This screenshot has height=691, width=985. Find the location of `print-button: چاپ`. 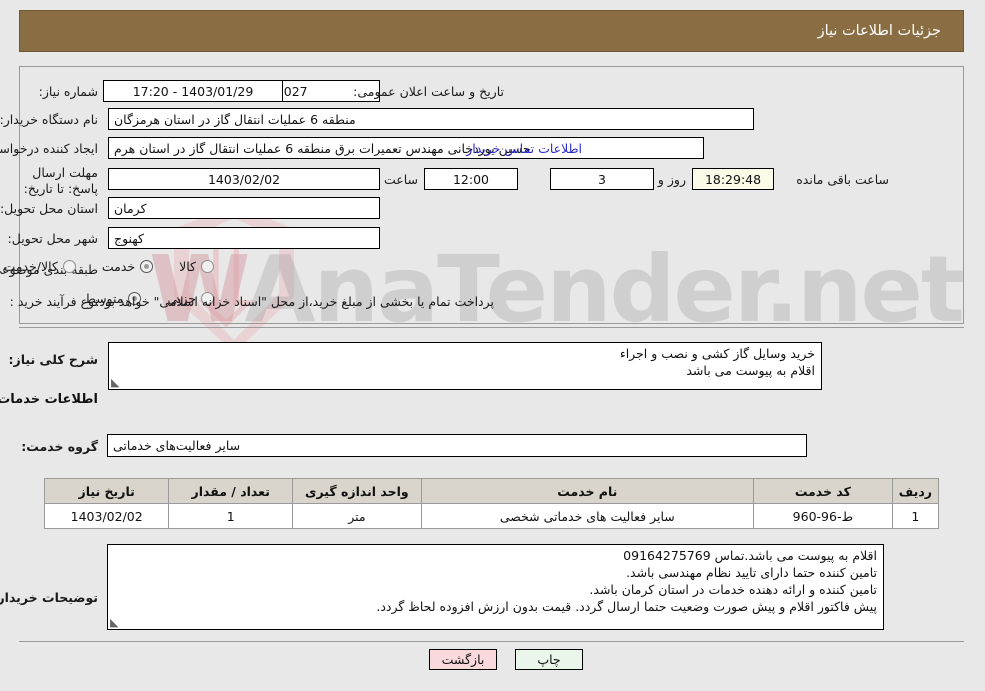

print-button: چاپ is located at coordinates (550, 659).